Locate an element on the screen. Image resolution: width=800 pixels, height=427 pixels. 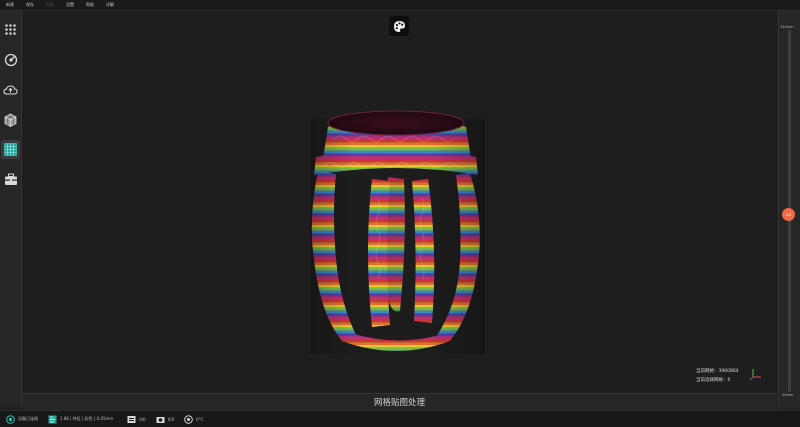
temperature-icon is located at coordinates (188, 419).